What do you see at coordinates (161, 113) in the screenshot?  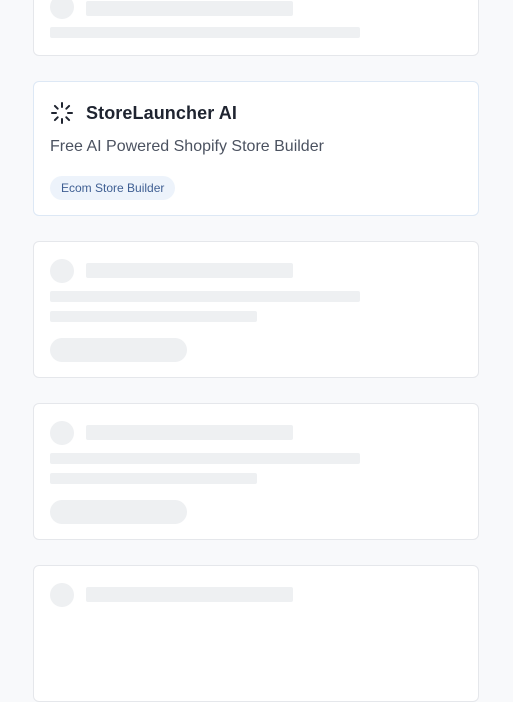 I see `tool-name: StoreLauncher AI` at bounding box center [161, 113].